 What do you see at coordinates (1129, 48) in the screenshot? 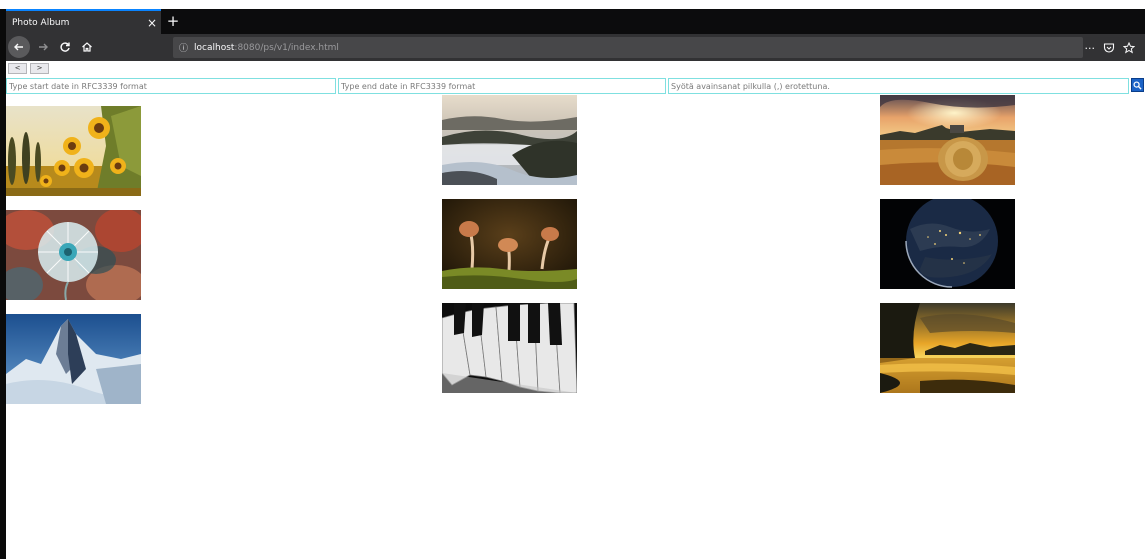
I see `bookmark-star-icon` at bounding box center [1129, 48].